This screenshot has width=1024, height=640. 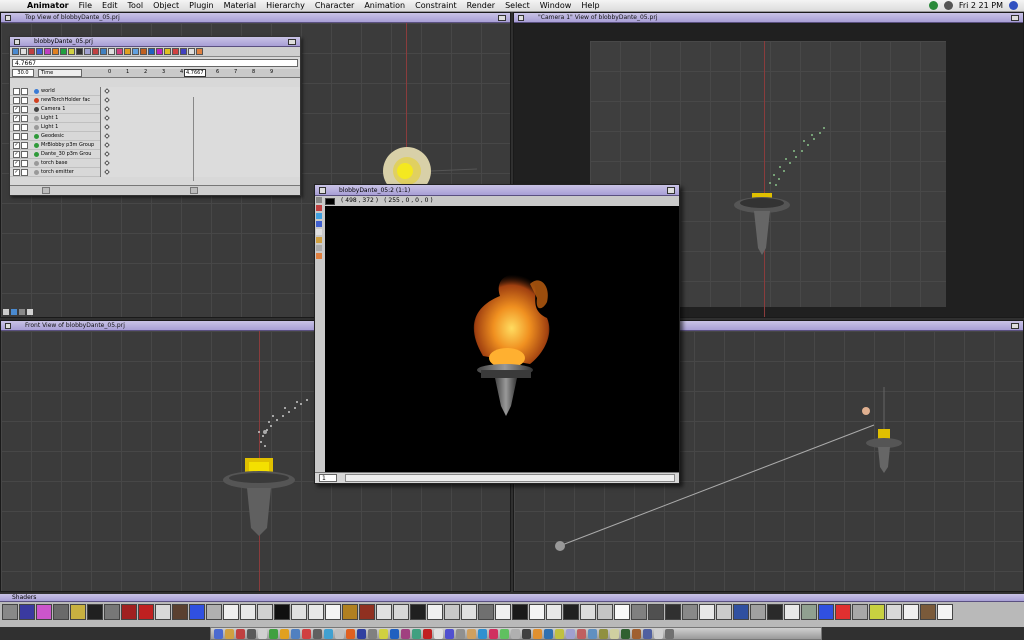 What do you see at coordinates (502, 339) in the screenshot?
I see `render-canvas` at bounding box center [502, 339].